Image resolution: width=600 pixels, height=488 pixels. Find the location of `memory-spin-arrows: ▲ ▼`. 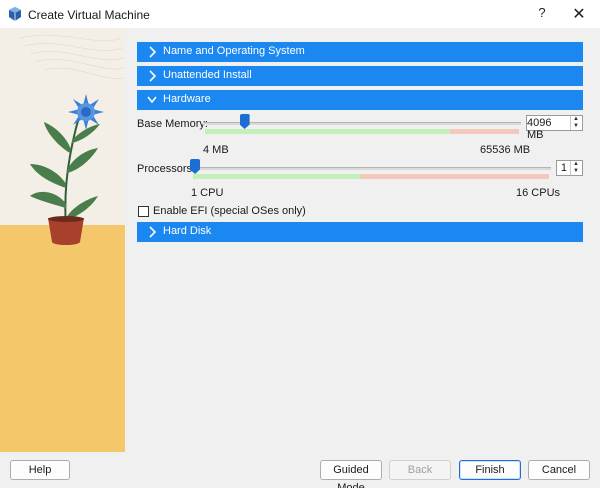

memory-spin-arrows: ▲ ▼ is located at coordinates (576, 123).